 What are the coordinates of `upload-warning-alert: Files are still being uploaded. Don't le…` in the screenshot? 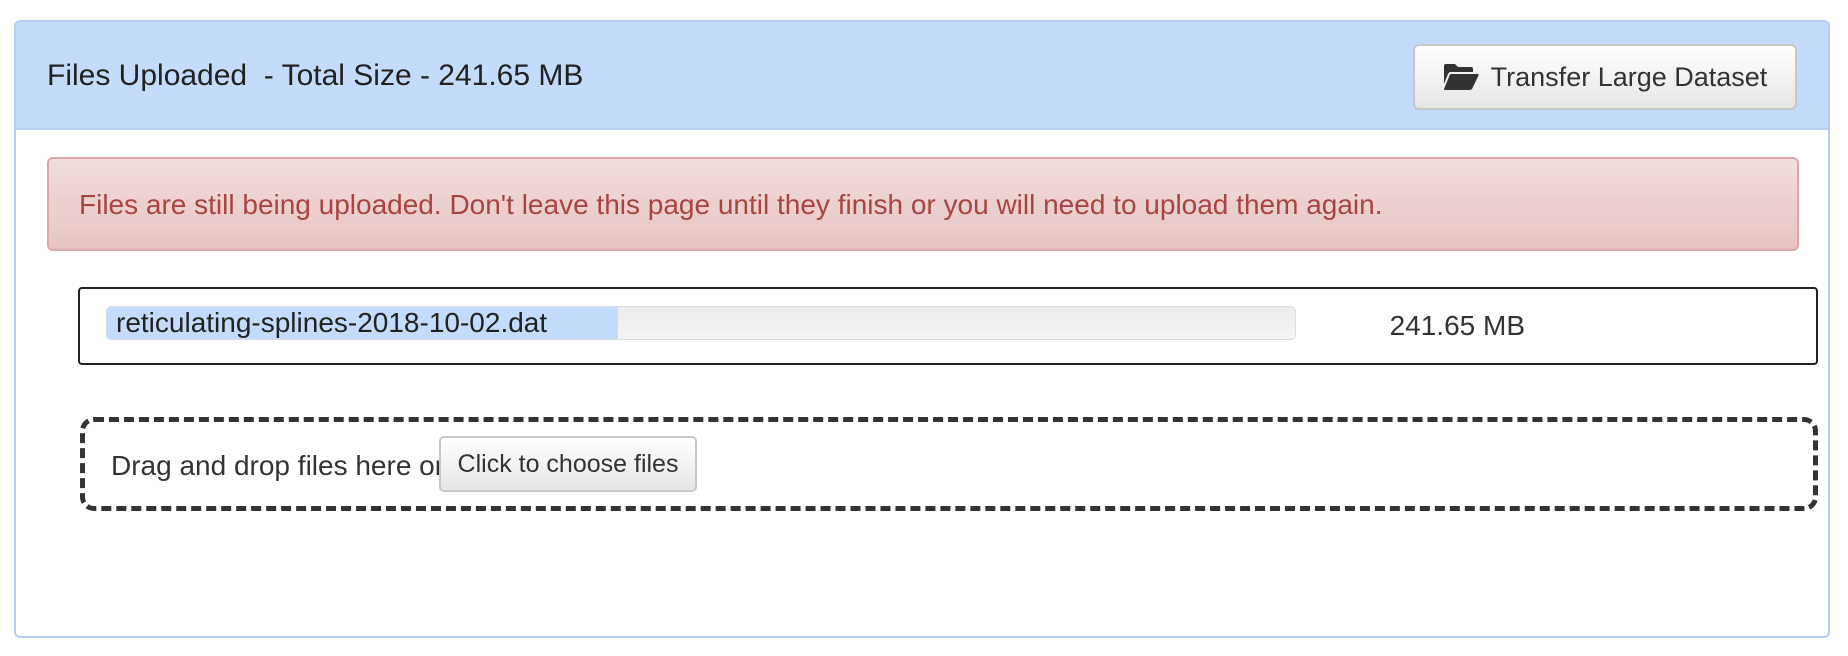 It's located at (923, 204).